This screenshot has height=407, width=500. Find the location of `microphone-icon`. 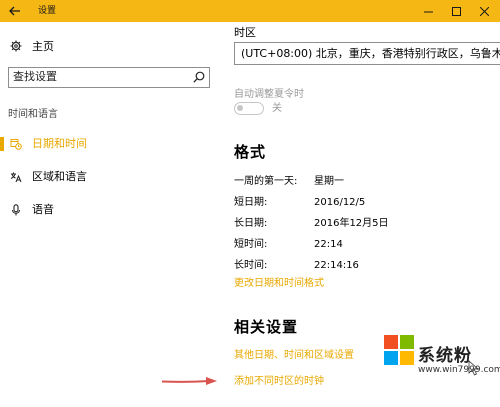

microphone-icon is located at coordinates (16, 210).